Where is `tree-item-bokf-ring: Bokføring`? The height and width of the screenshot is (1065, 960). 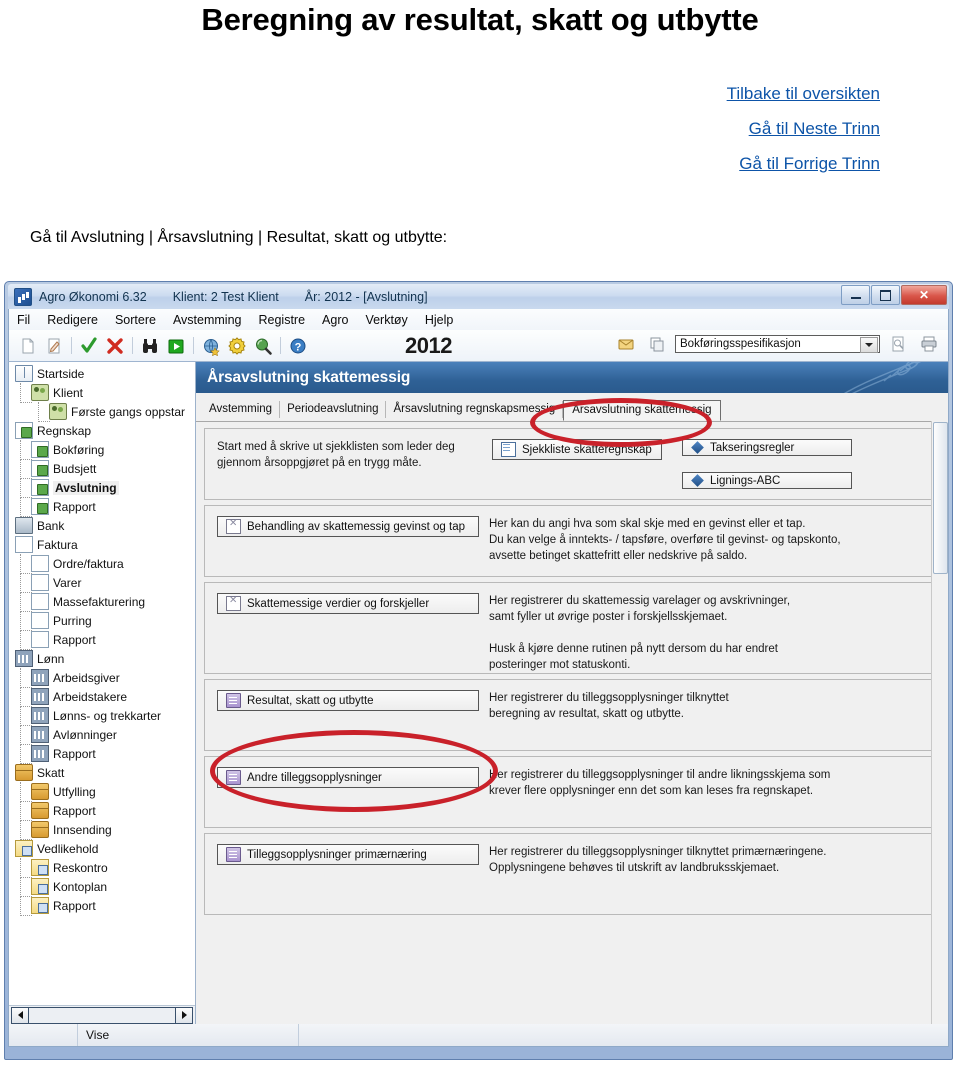
tree-item-bokf-ring: Bokføring is located at coordinates (102, 450).